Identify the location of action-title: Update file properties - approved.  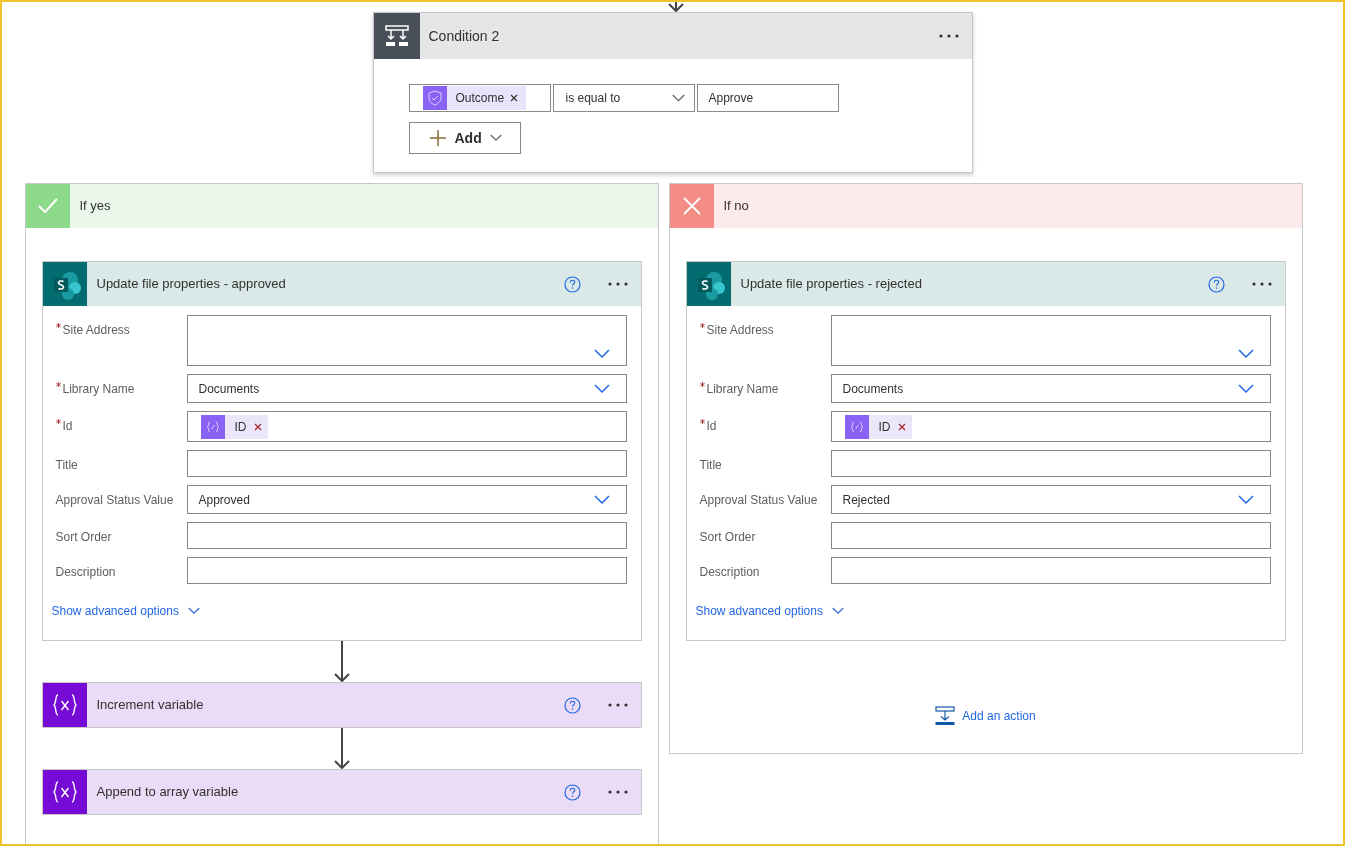
(191, 284).